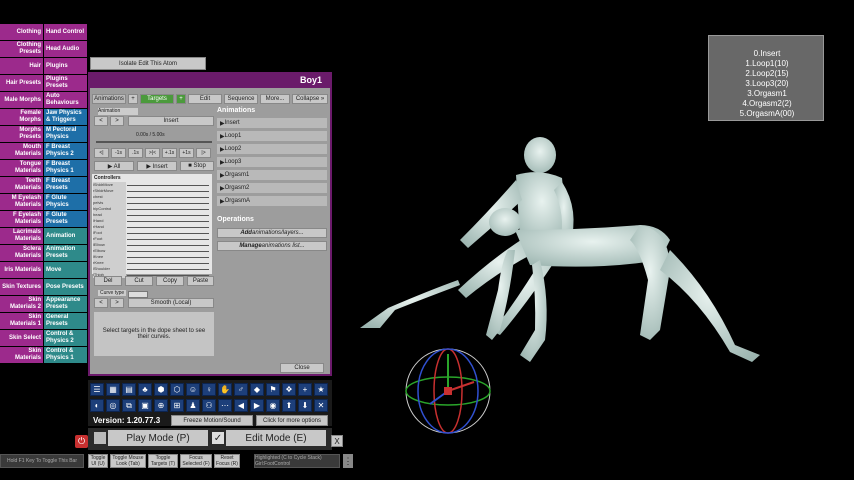 The image size is (854, 480). Describe the element at coordinates (209, 389) in the screenshot. I see `female-icon: ♀` at that location.